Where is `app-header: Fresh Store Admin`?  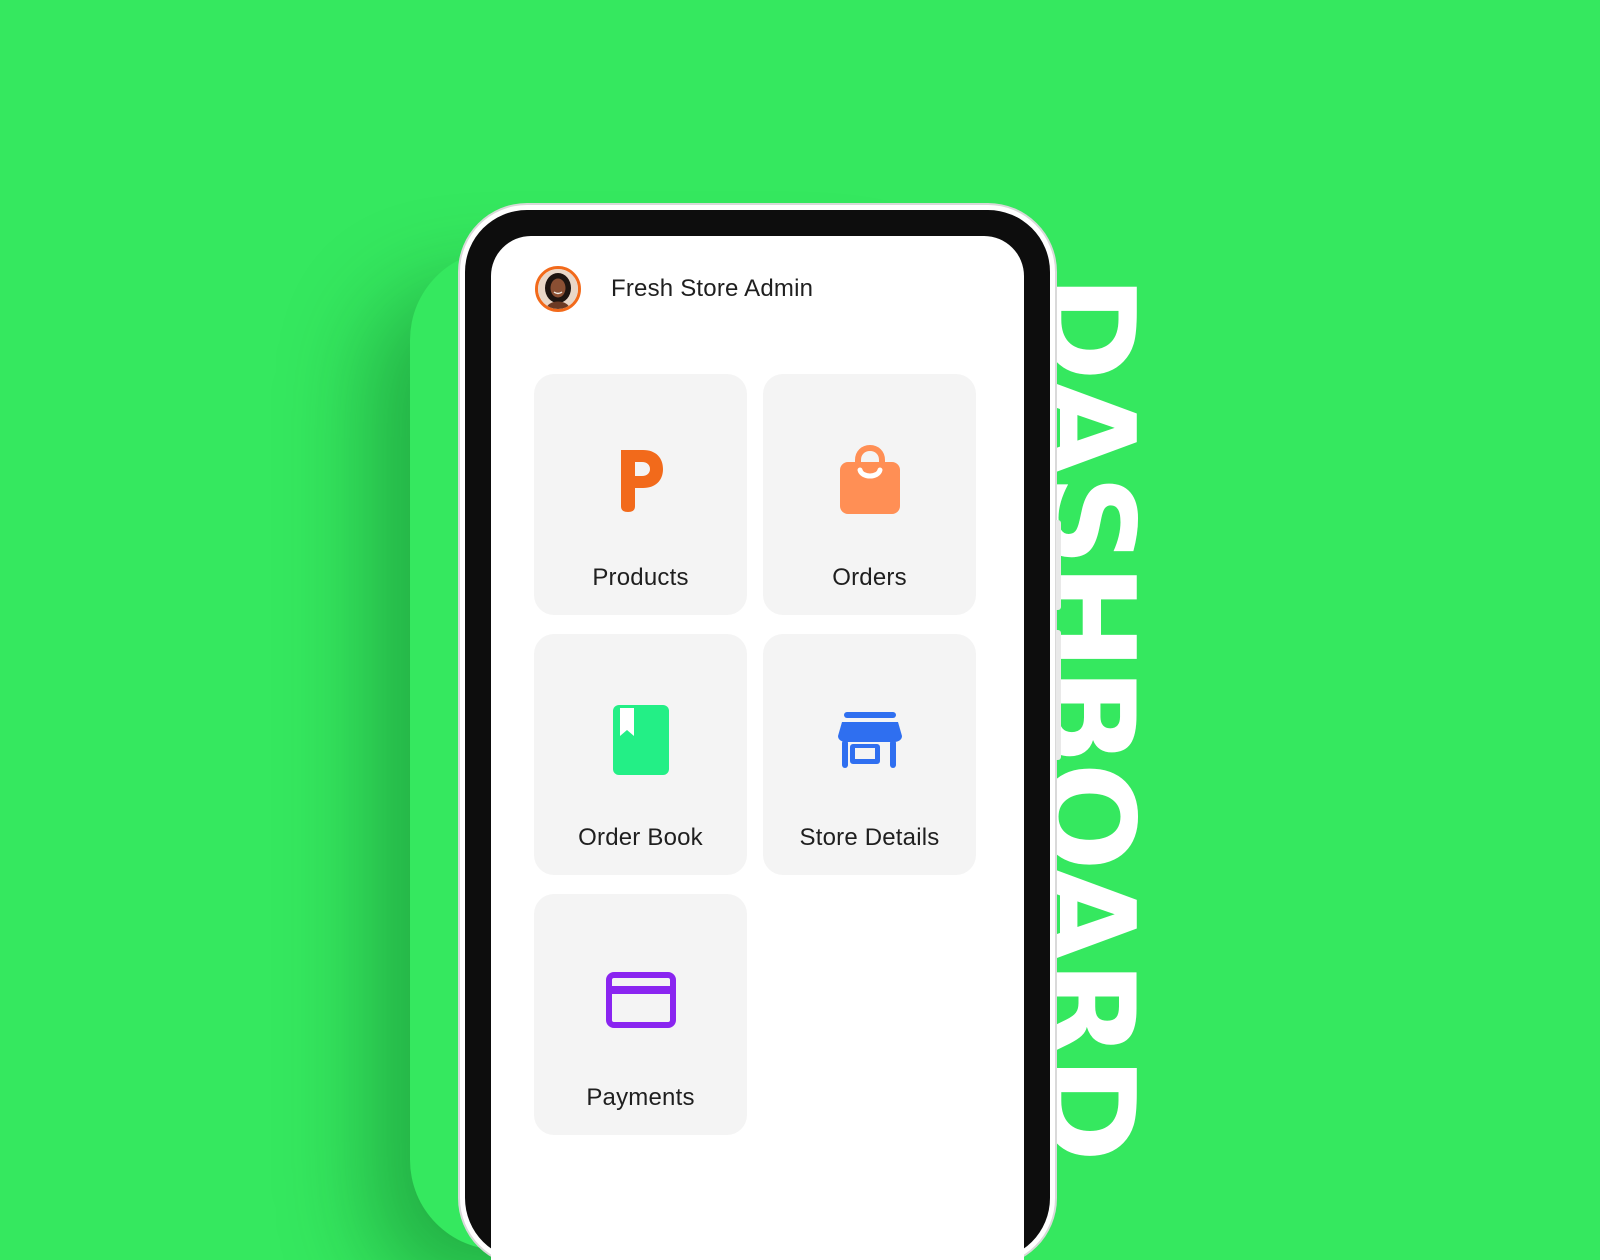
app-header: Fresh Store Admin is located at coordinates (674, 289).